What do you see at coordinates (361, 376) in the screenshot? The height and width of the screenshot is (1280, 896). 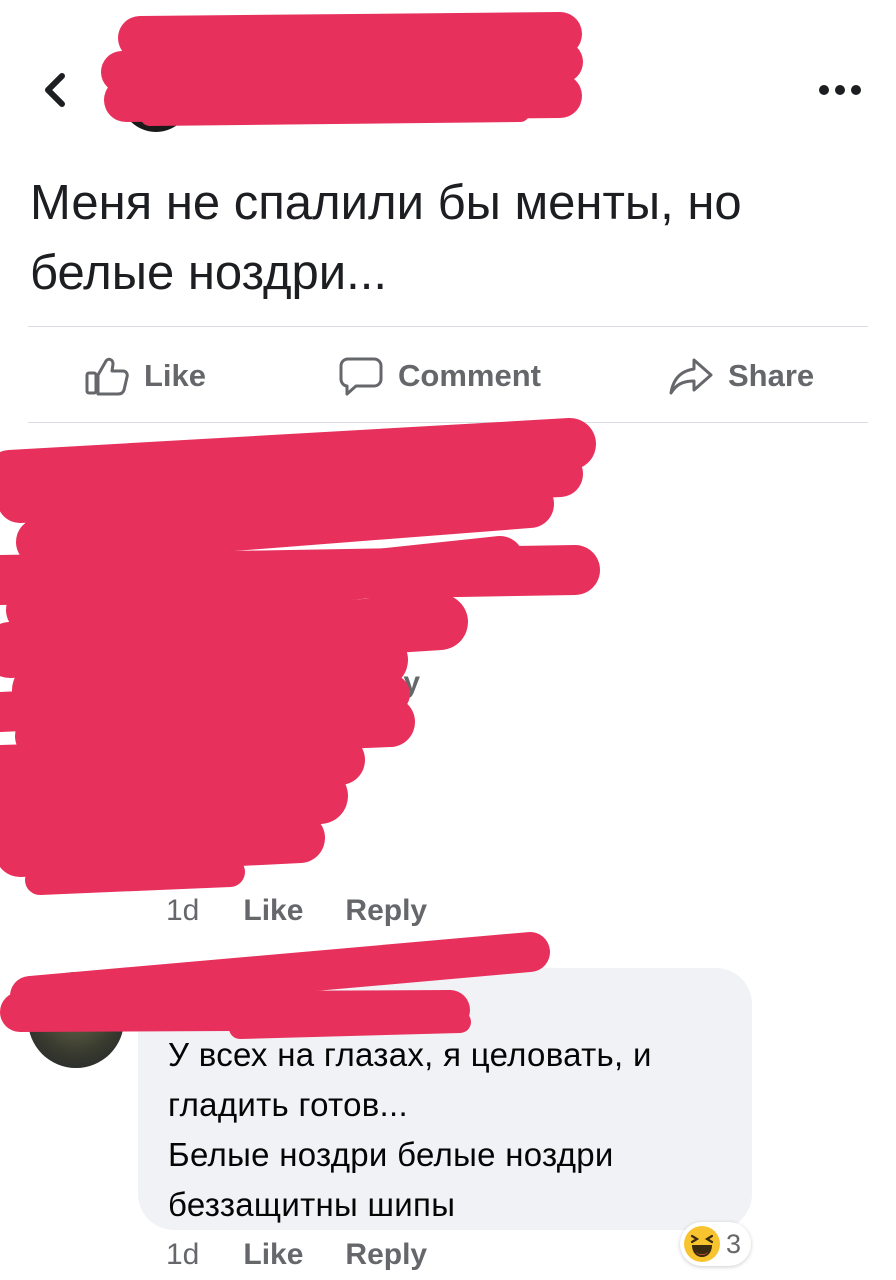 I see `speech-bubble-icon` at bounding box center [361, 376].